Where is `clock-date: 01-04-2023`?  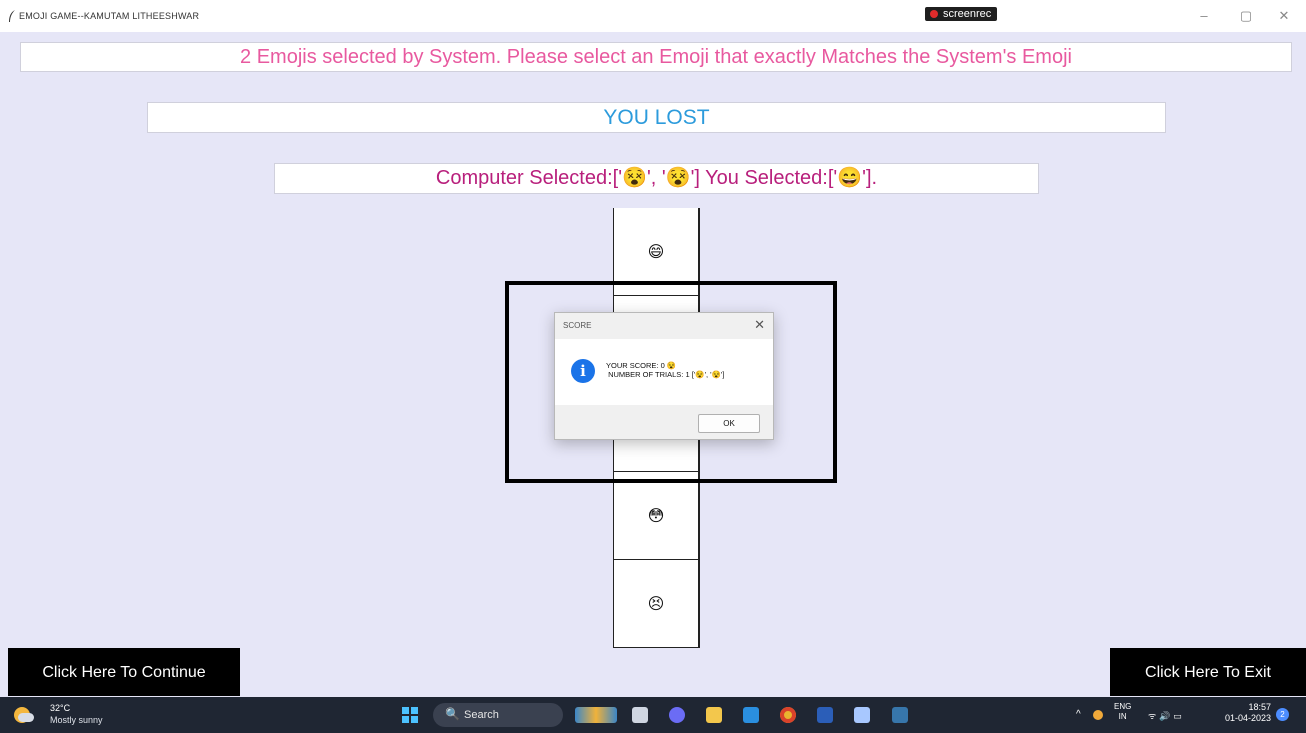
clock-date: 01-04-2023 is located at coordinates (1247, 718).